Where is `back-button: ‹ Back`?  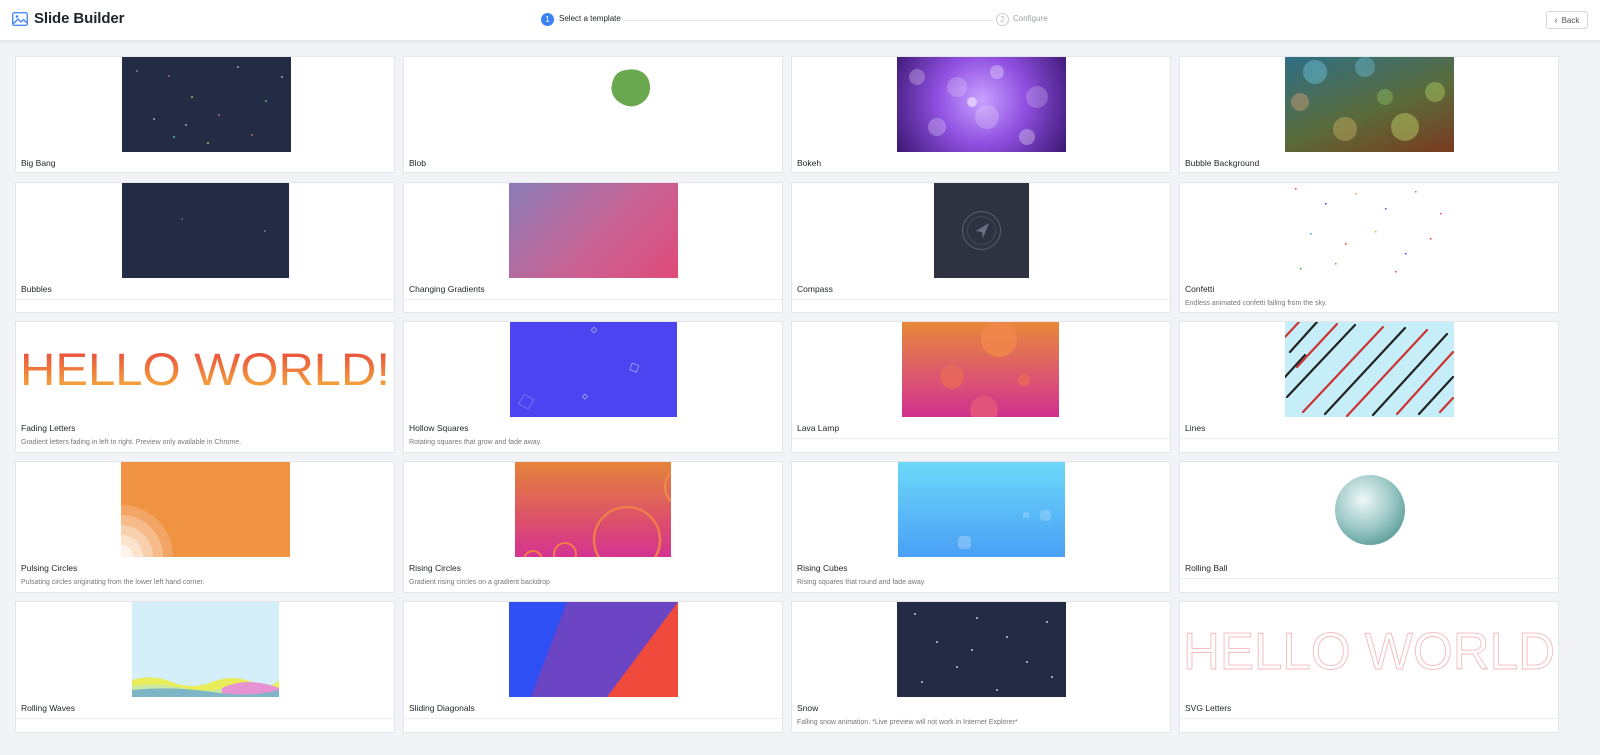
back-button: ‹ Back is located at coordinates (1567, 20).